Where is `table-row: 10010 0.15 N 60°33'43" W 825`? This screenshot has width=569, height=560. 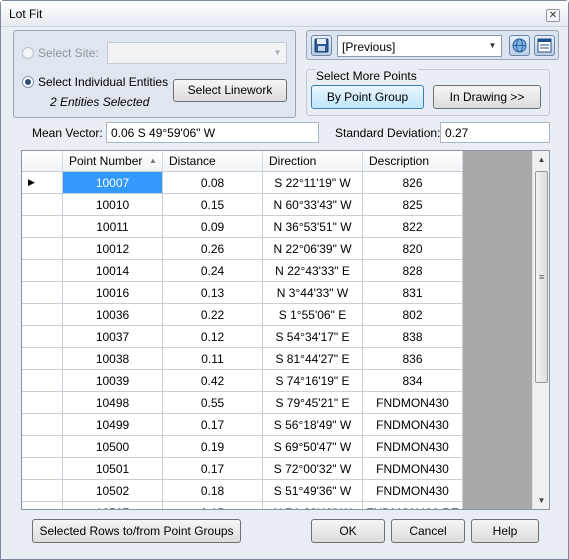
table-row: 10010 0.15 N 60°33'43" W 825 is located at coordinates (242, 205).